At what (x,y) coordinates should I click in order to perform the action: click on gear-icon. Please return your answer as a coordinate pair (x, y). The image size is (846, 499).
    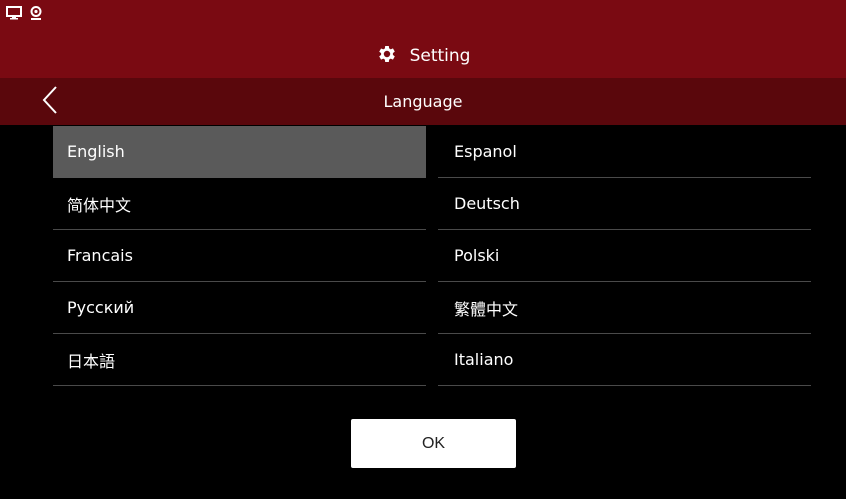
    Looking at the image, I should click on (387, 56).